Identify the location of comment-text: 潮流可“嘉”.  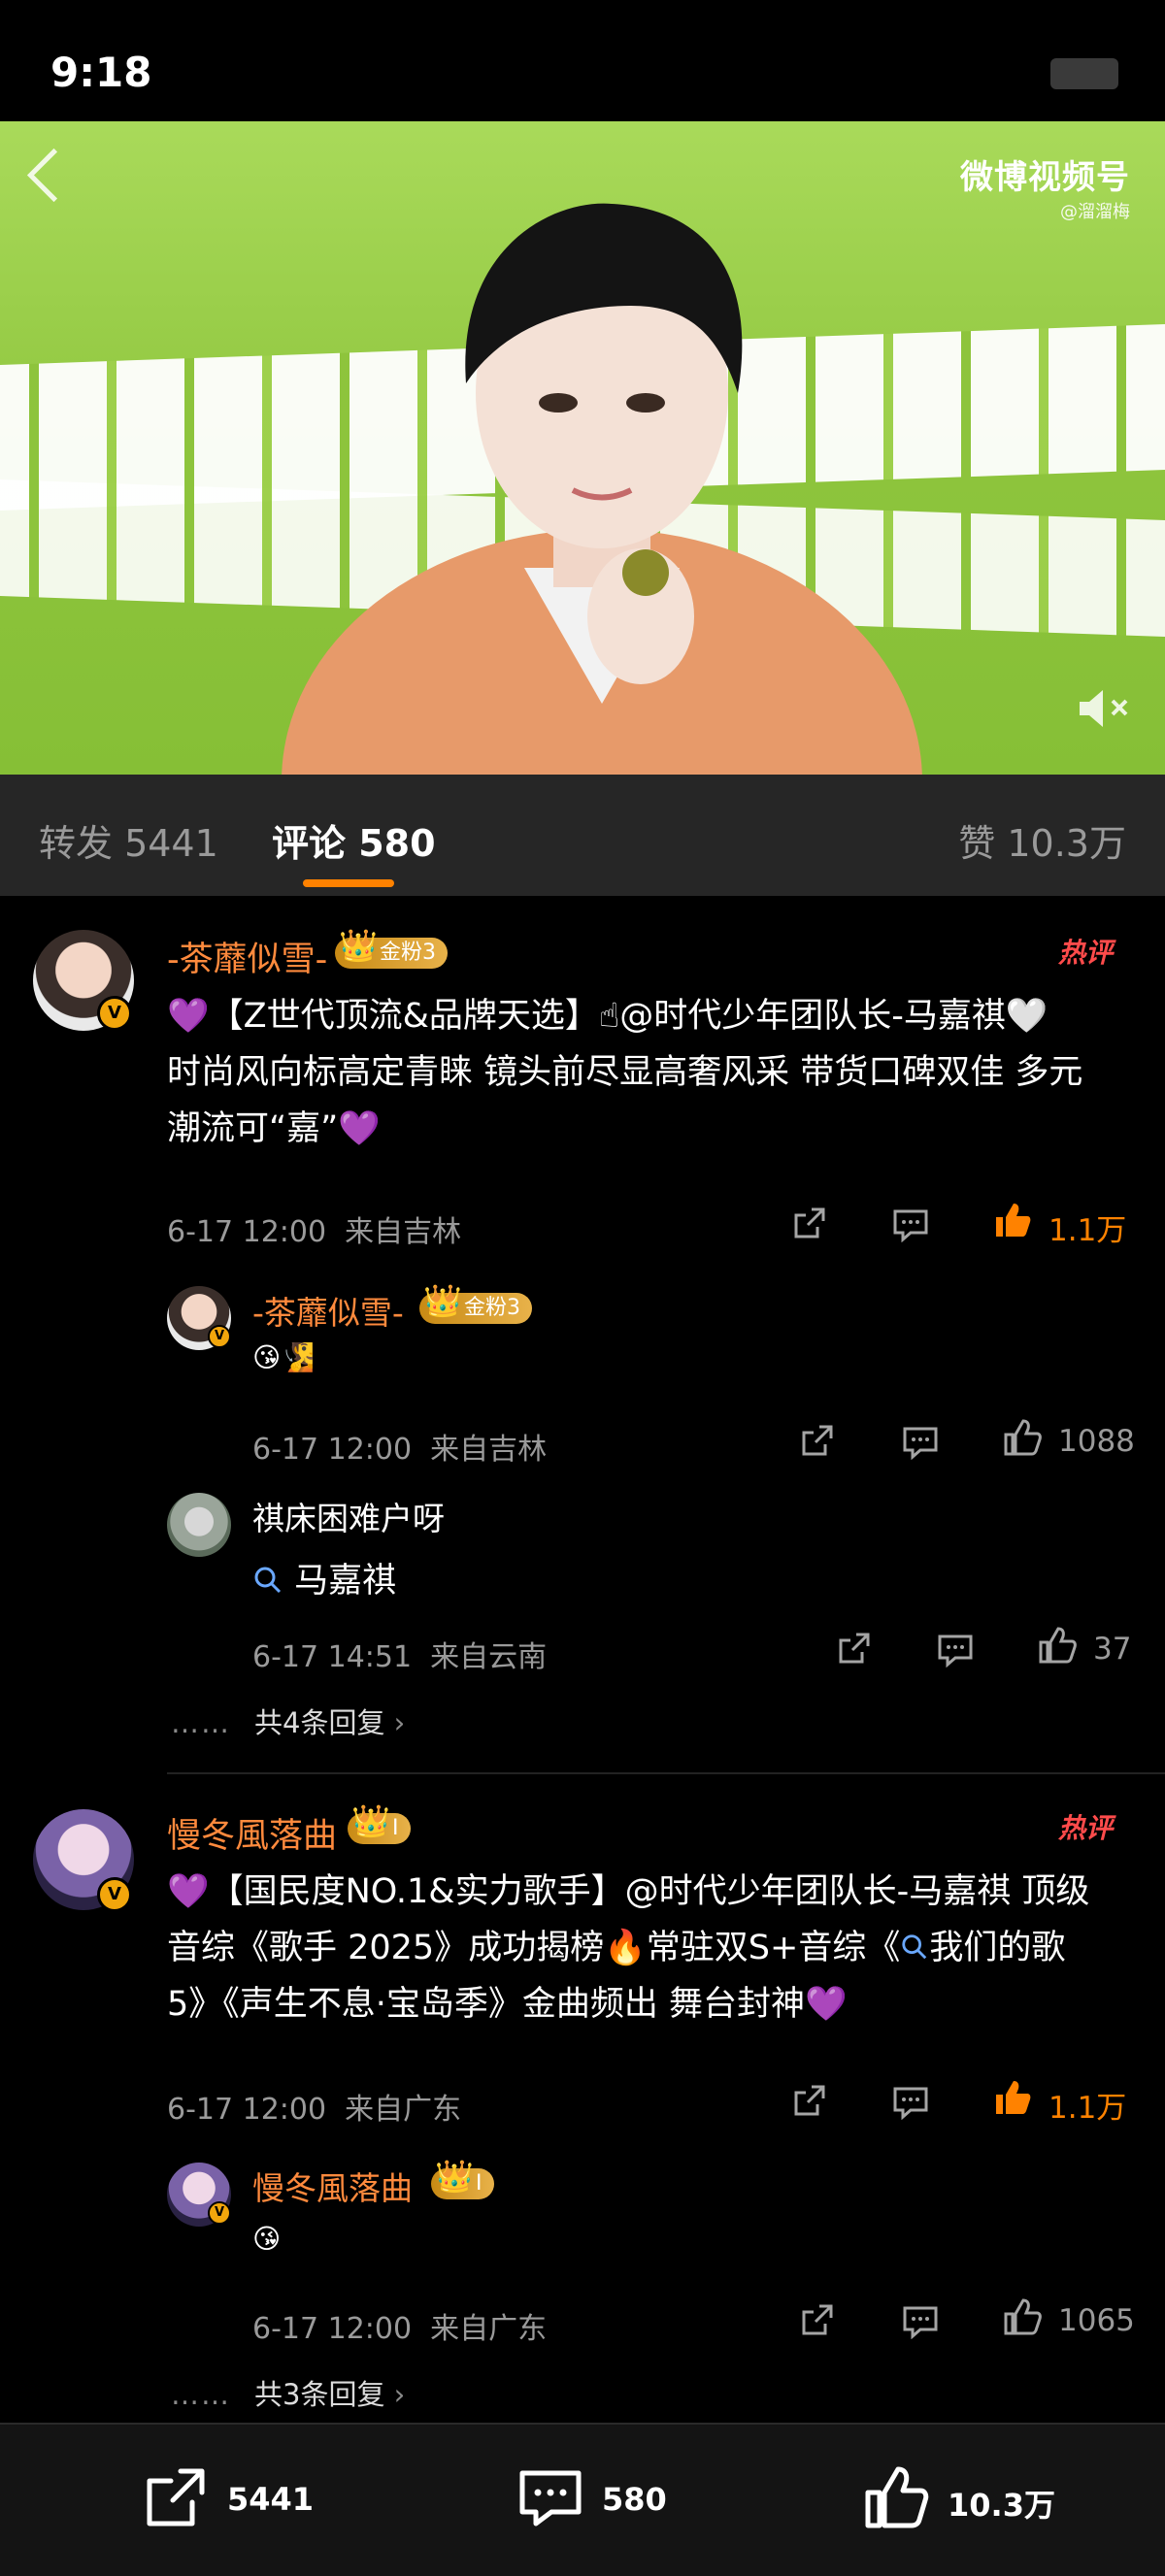
(253, 1128).